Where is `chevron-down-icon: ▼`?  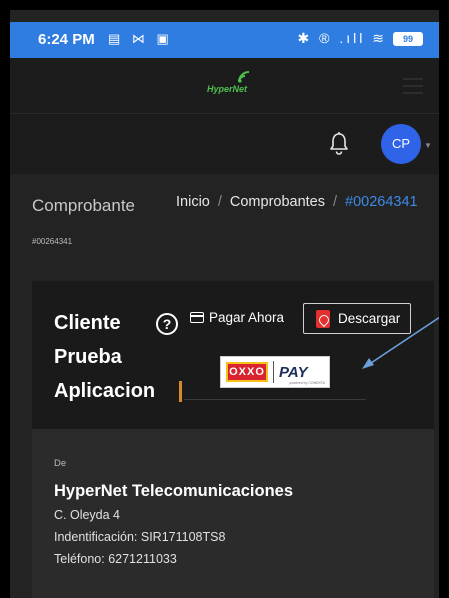
chevron-down-icon: ▼ is located at coordinates (428, 145).